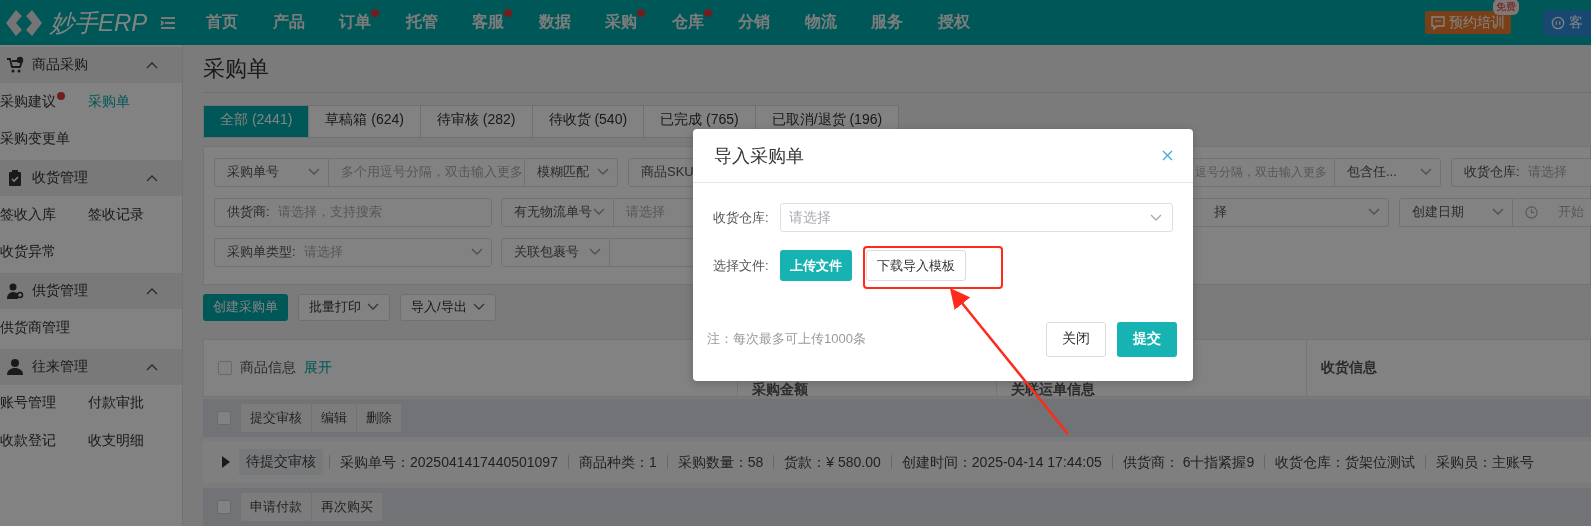 This screenshot has width=1591, height=526. Describe the element at coordinates (780, 389) in the screenshot. I see `column-header: 采购金额` at that location.